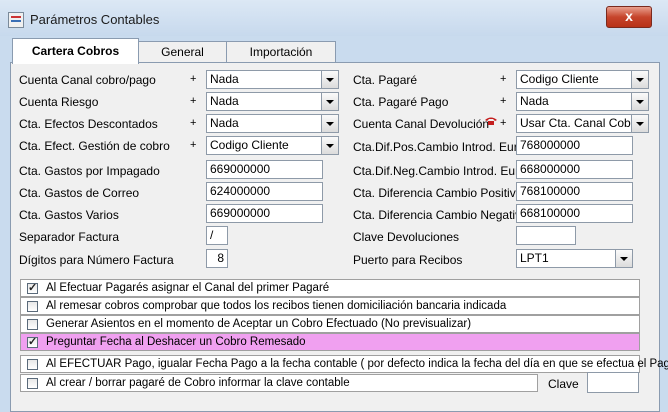 This screenshot has height=412, width=668. I want to click on gestion-cobro-label: Cta. Efect. Gestión de cobro, so click(94, 146).